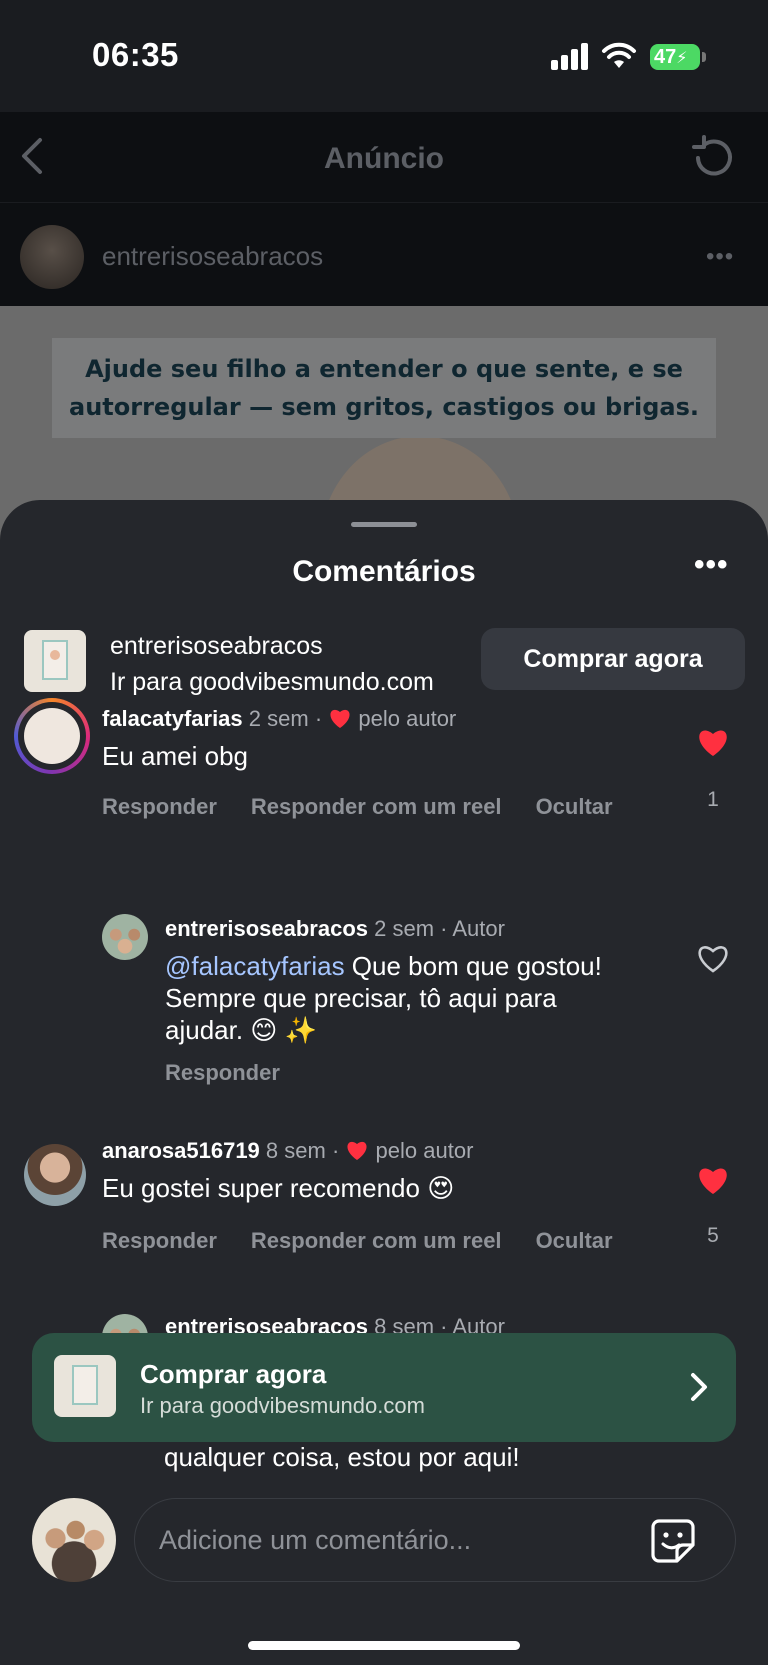 The image size is (768, 1665). What do you see at coordinates (713, 958) in the screenshot?
I see `like-outline-icon` at bounding box center [713, 958].